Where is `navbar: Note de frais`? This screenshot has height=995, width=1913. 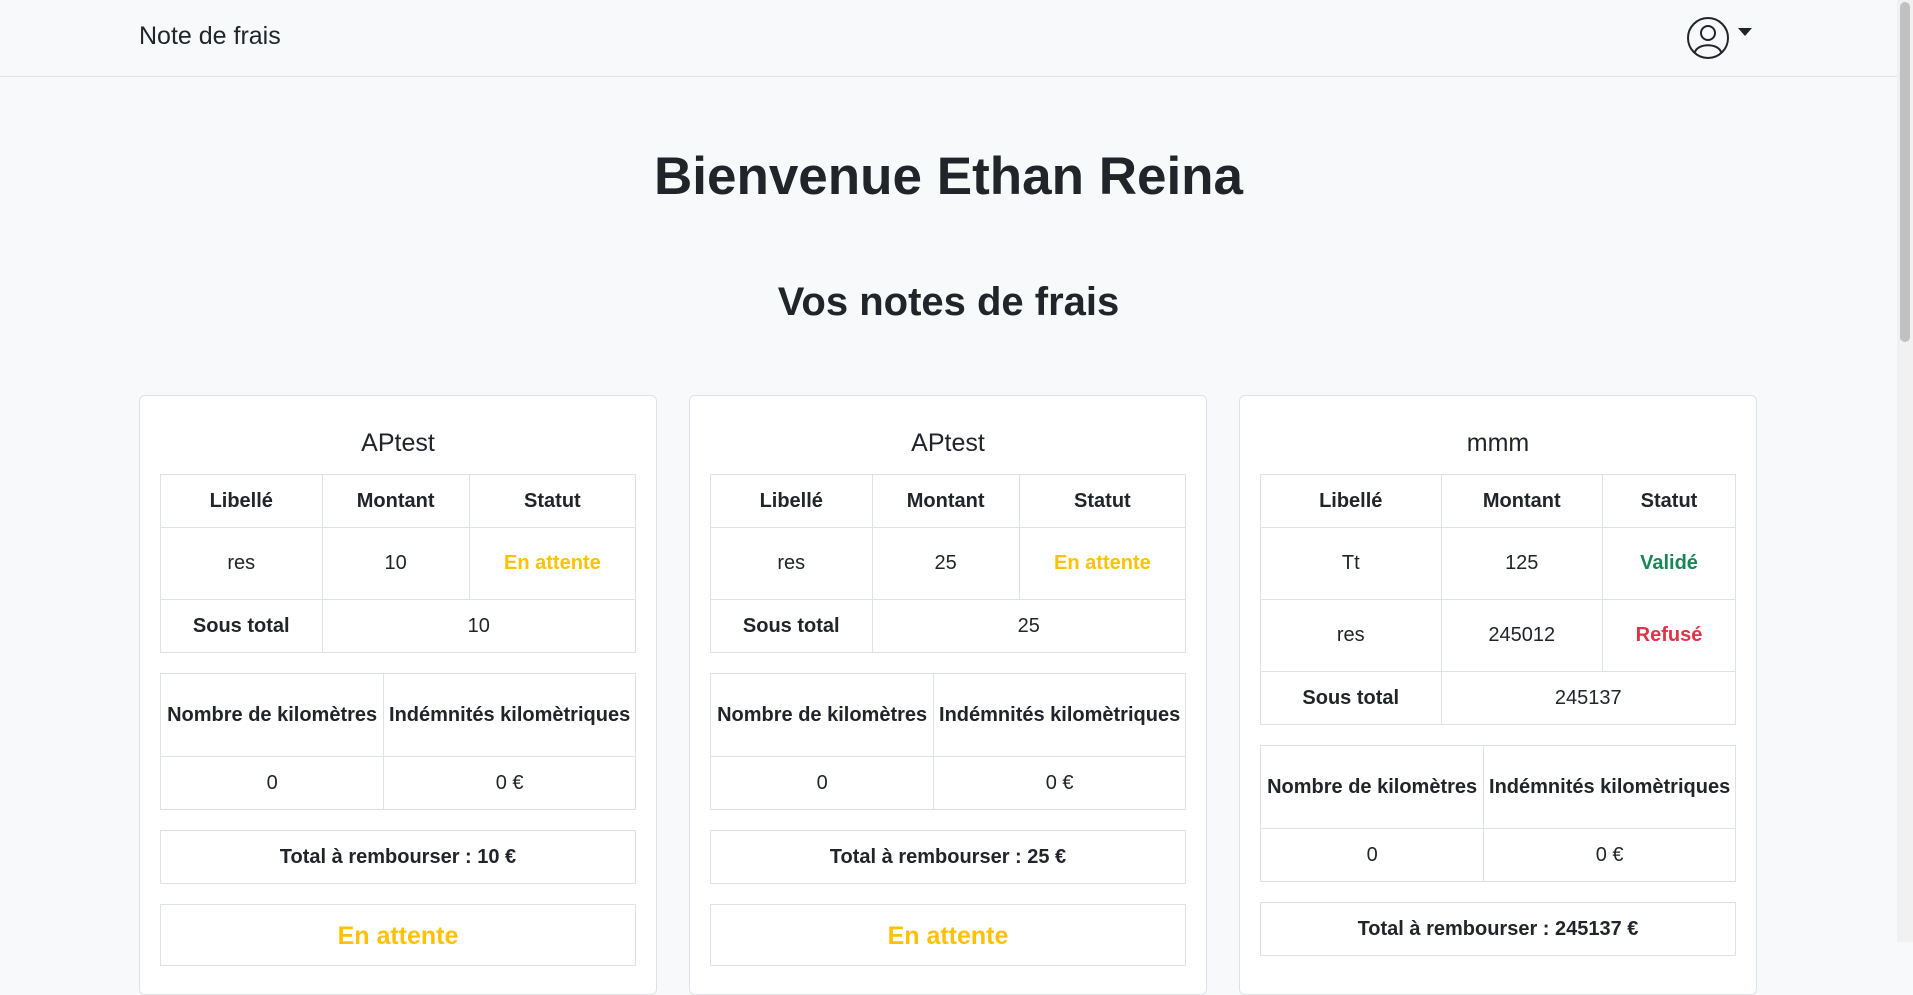
navbar: Note de frais is located at coordinates (948, 38).